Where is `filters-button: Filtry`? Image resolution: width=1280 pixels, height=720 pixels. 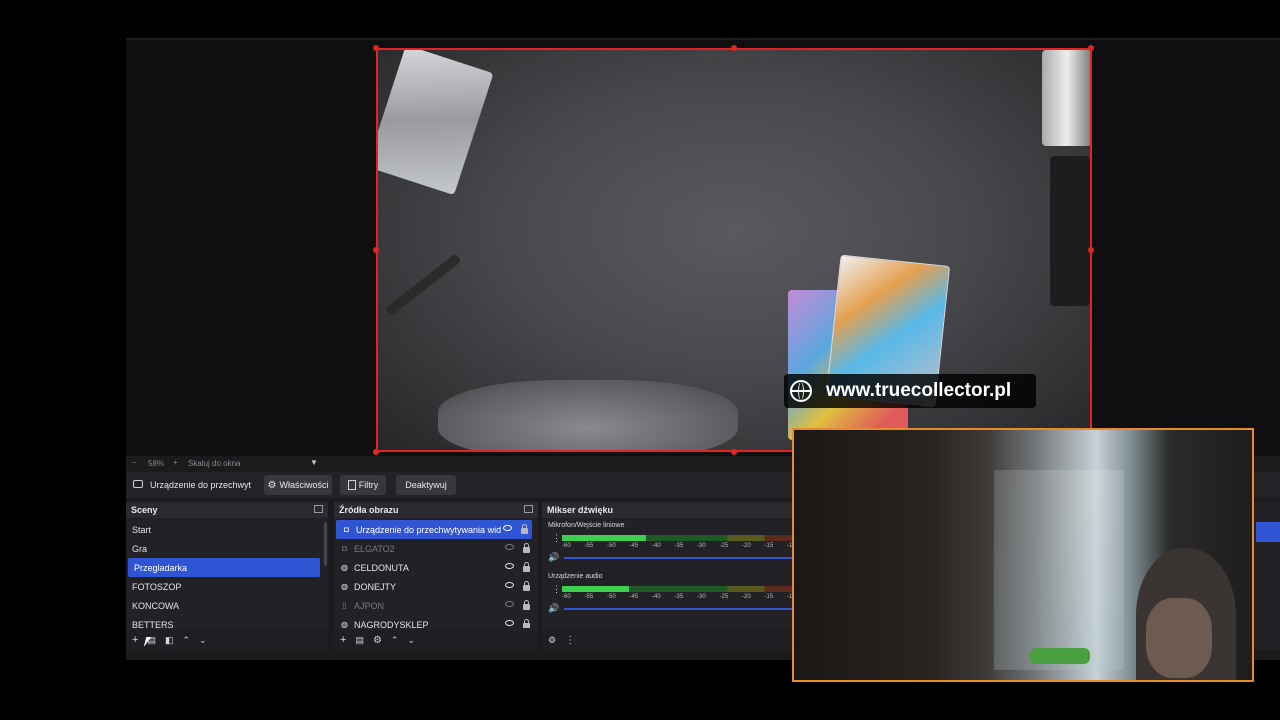 filters-button: Filtry is located at coordinates (363, 485).